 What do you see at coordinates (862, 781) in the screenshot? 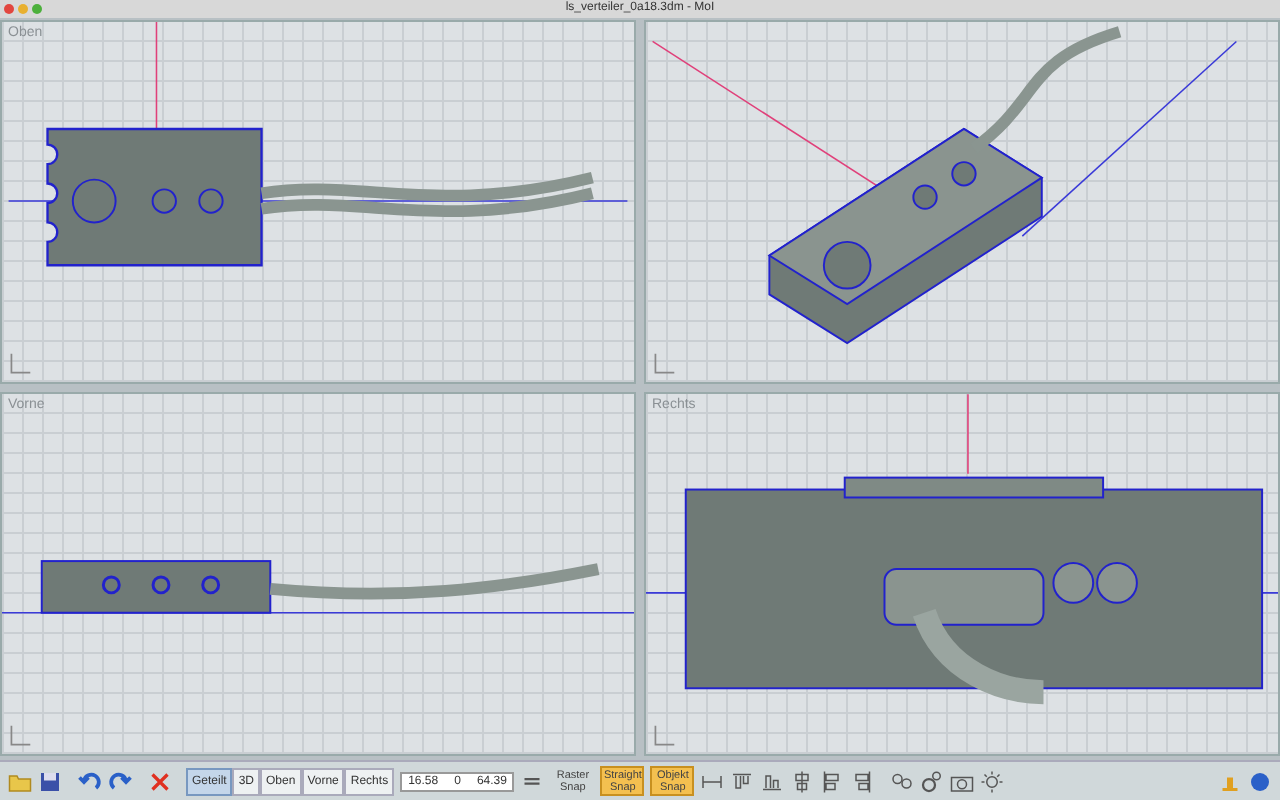
I see `align-right-icon` at bounding box center [862, 781].